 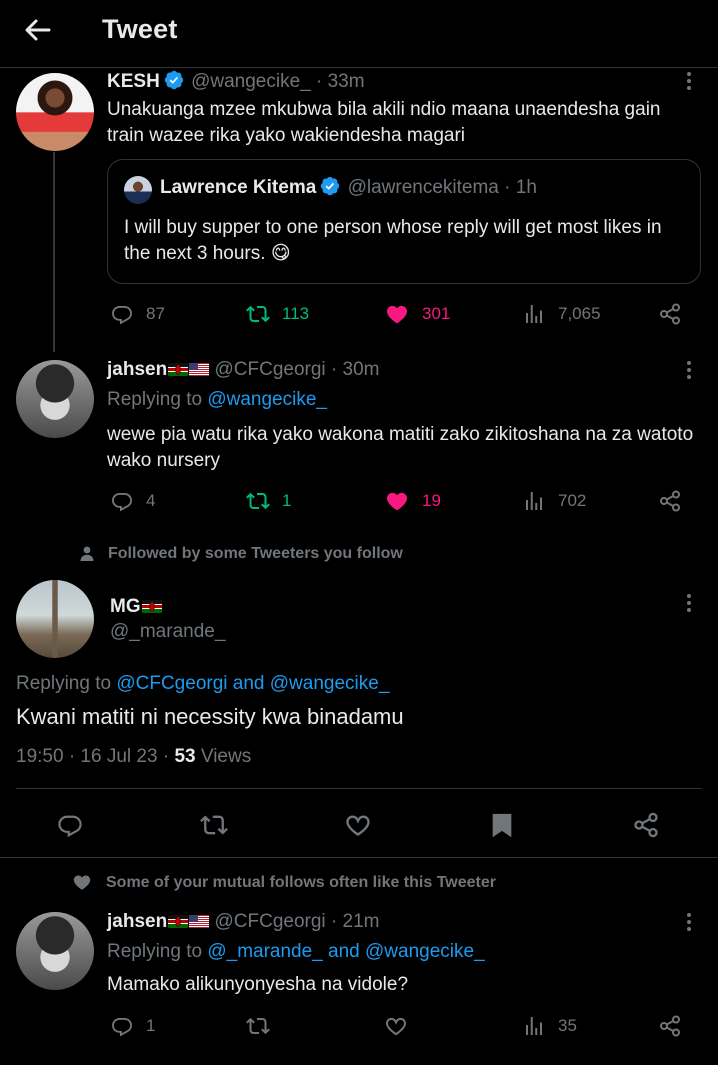 I want to click on timestamp: 19:50 · 16 Jul 23 ·, so click(x=92, y=756).